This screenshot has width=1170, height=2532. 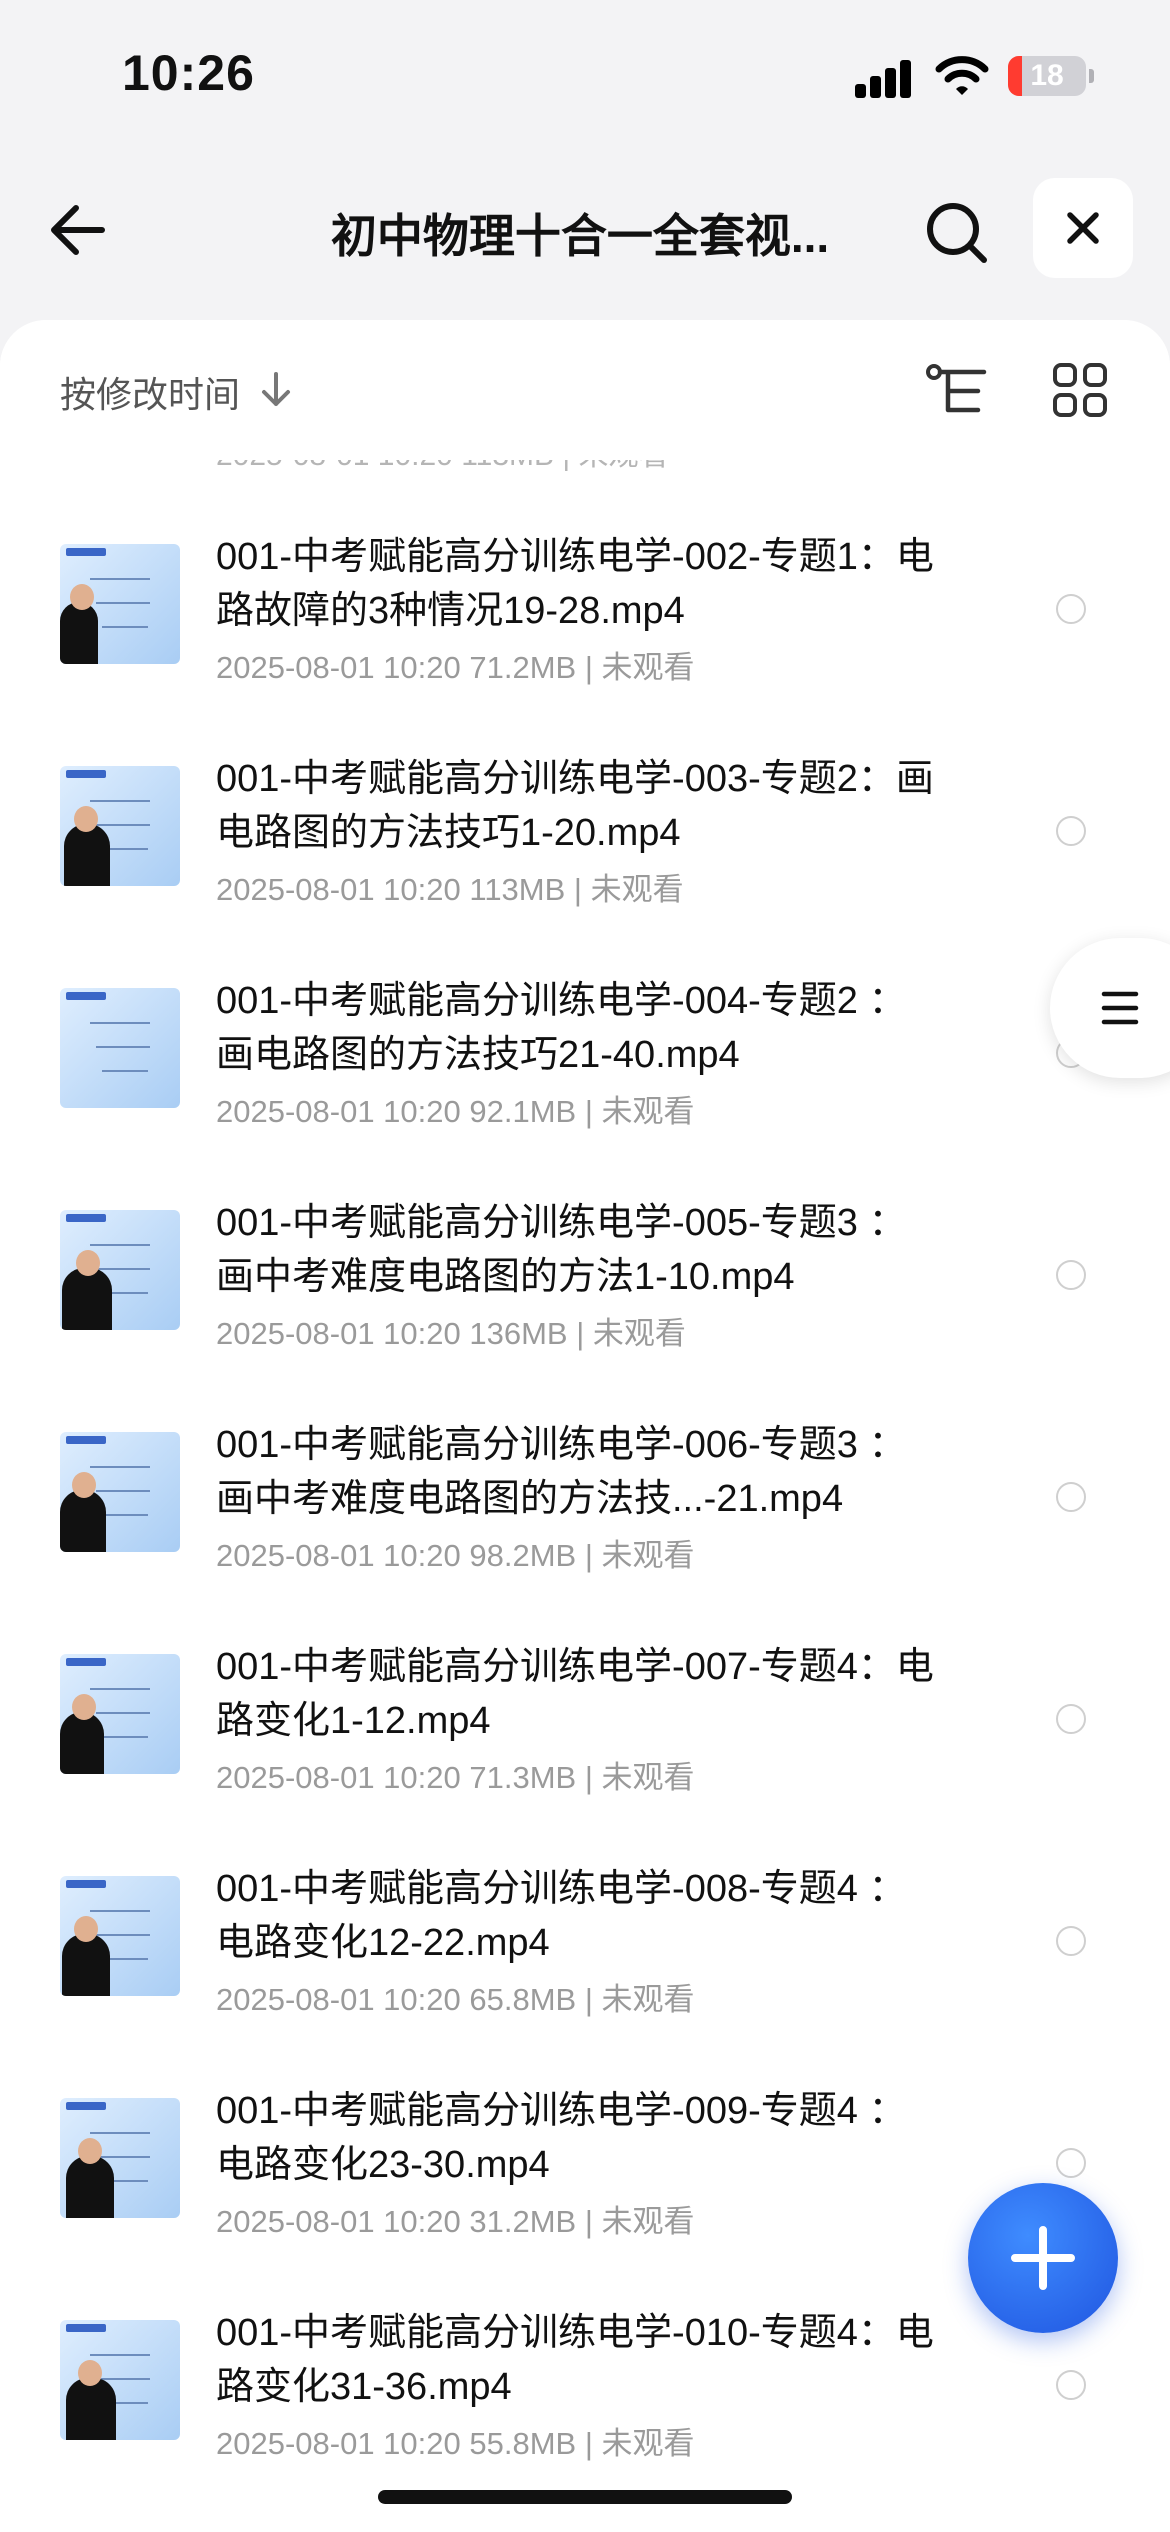 What do you see at coordinates (455, 667) in the screenshot?
I see `file-meta: 2025-08-01 10:20 71.2MB | 未观看` at bounding box center [455, 667].